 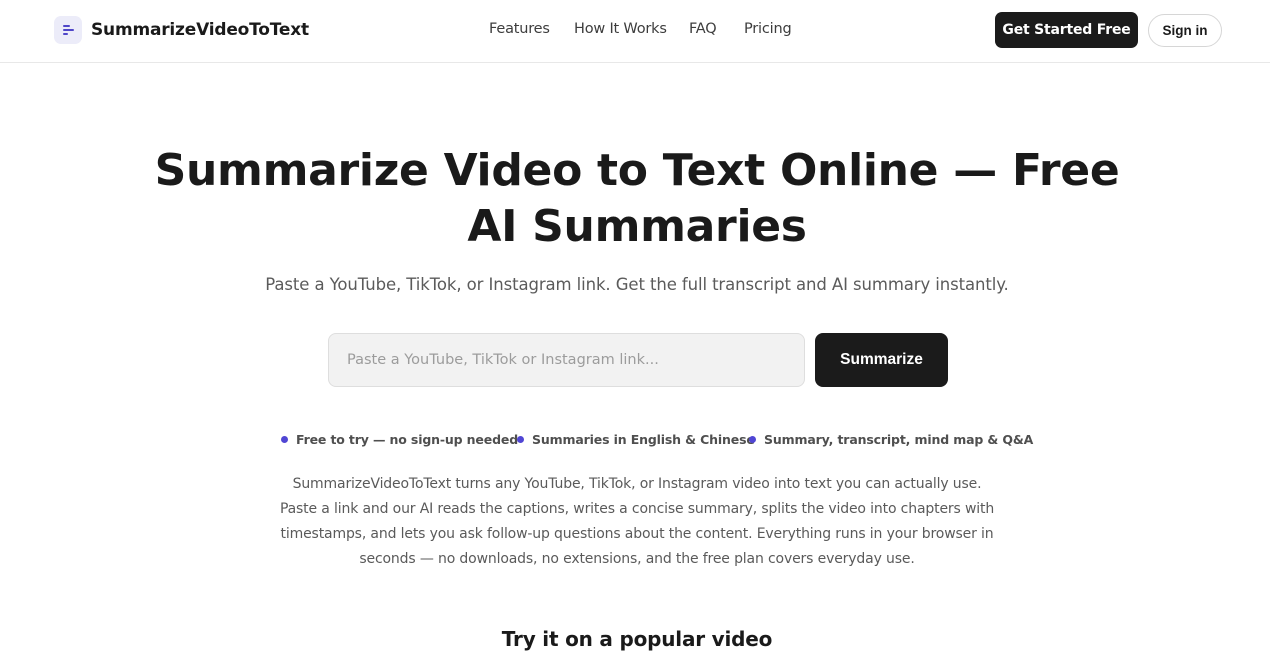 What do you see at coordinates (768, 29) in the screenshot?
I see `nav-link-pricing: Pricing` at bounding box center [768, 29].